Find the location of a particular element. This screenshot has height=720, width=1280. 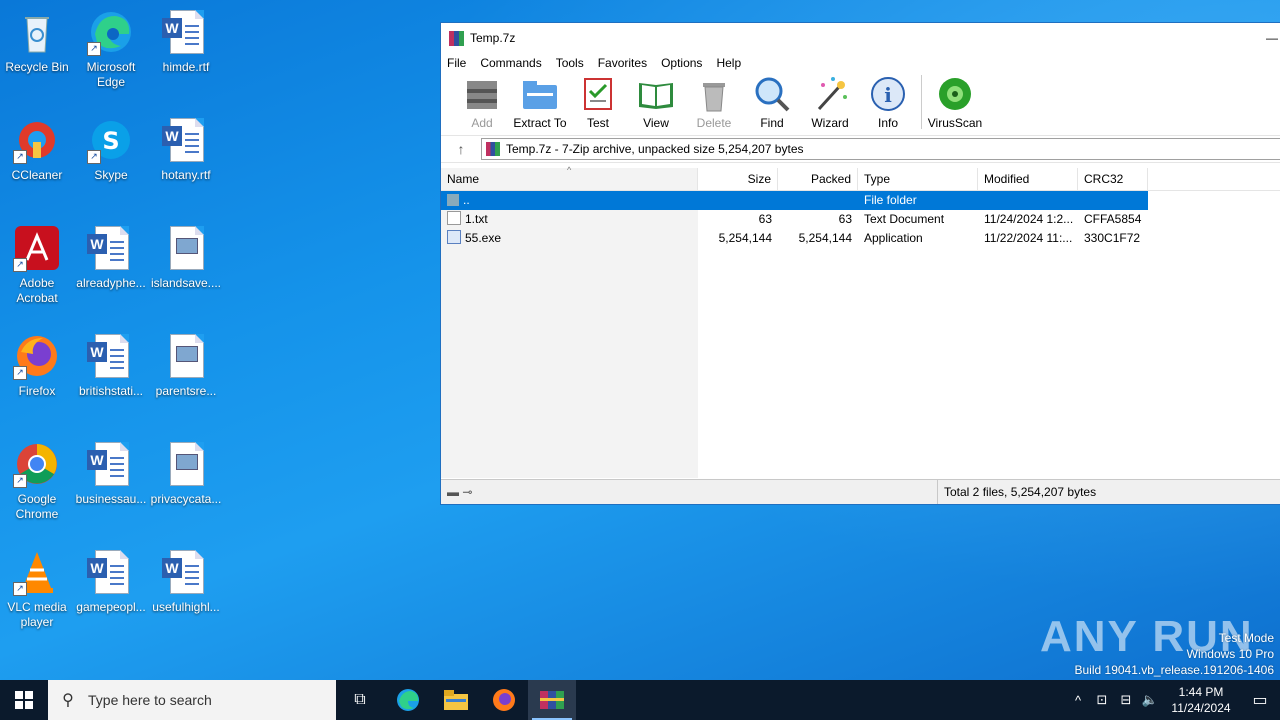

add-button: Add is located at coordinates (482, 102).